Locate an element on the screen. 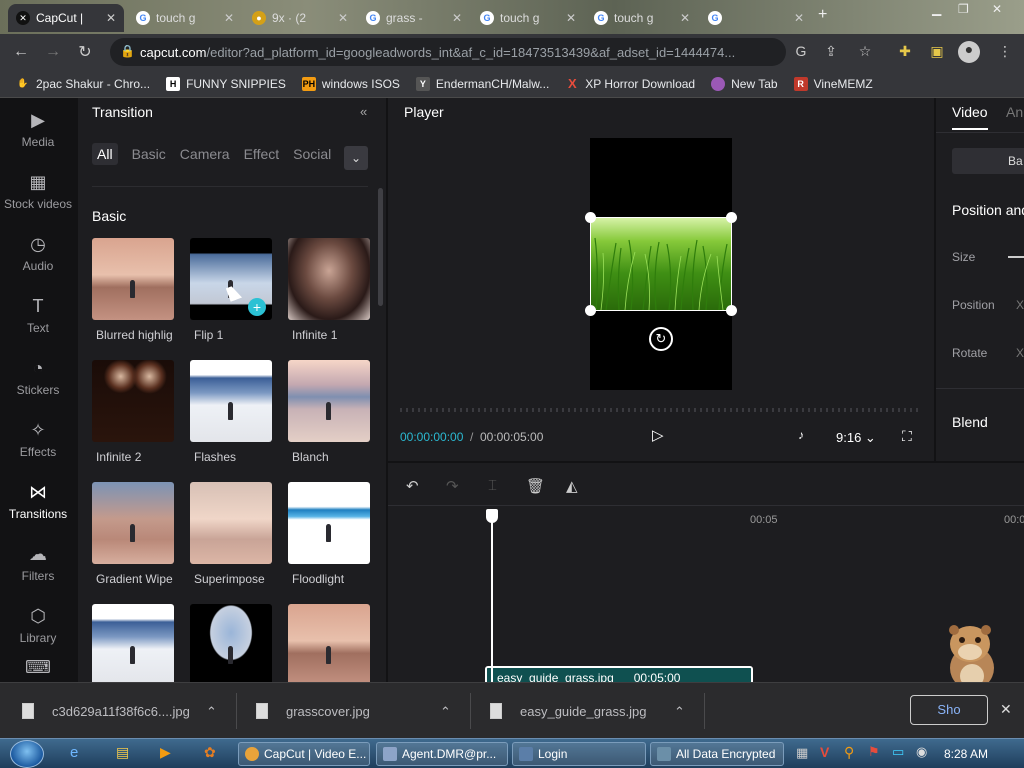 This screenshot has height=768, width=1024. split-icon: ⌶ is located at coordinates (492, 485).